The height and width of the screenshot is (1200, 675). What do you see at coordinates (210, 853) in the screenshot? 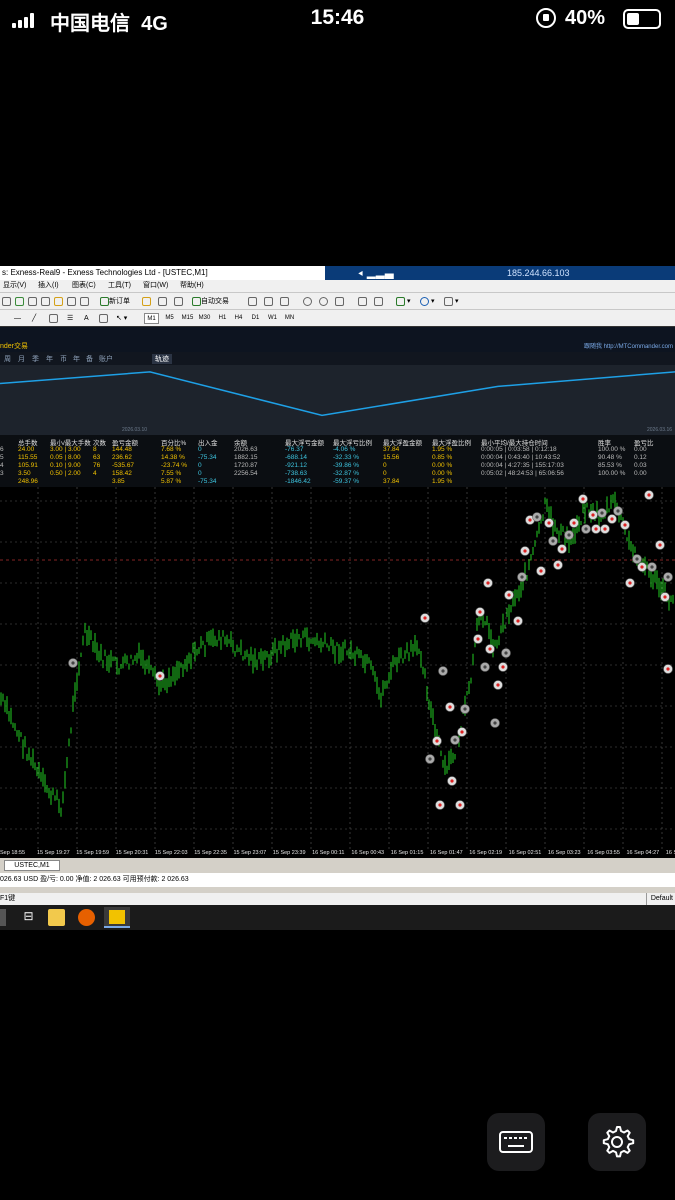
I see `time-axis-label: 15 Sep 22:35` at bounding box center [210, 853].